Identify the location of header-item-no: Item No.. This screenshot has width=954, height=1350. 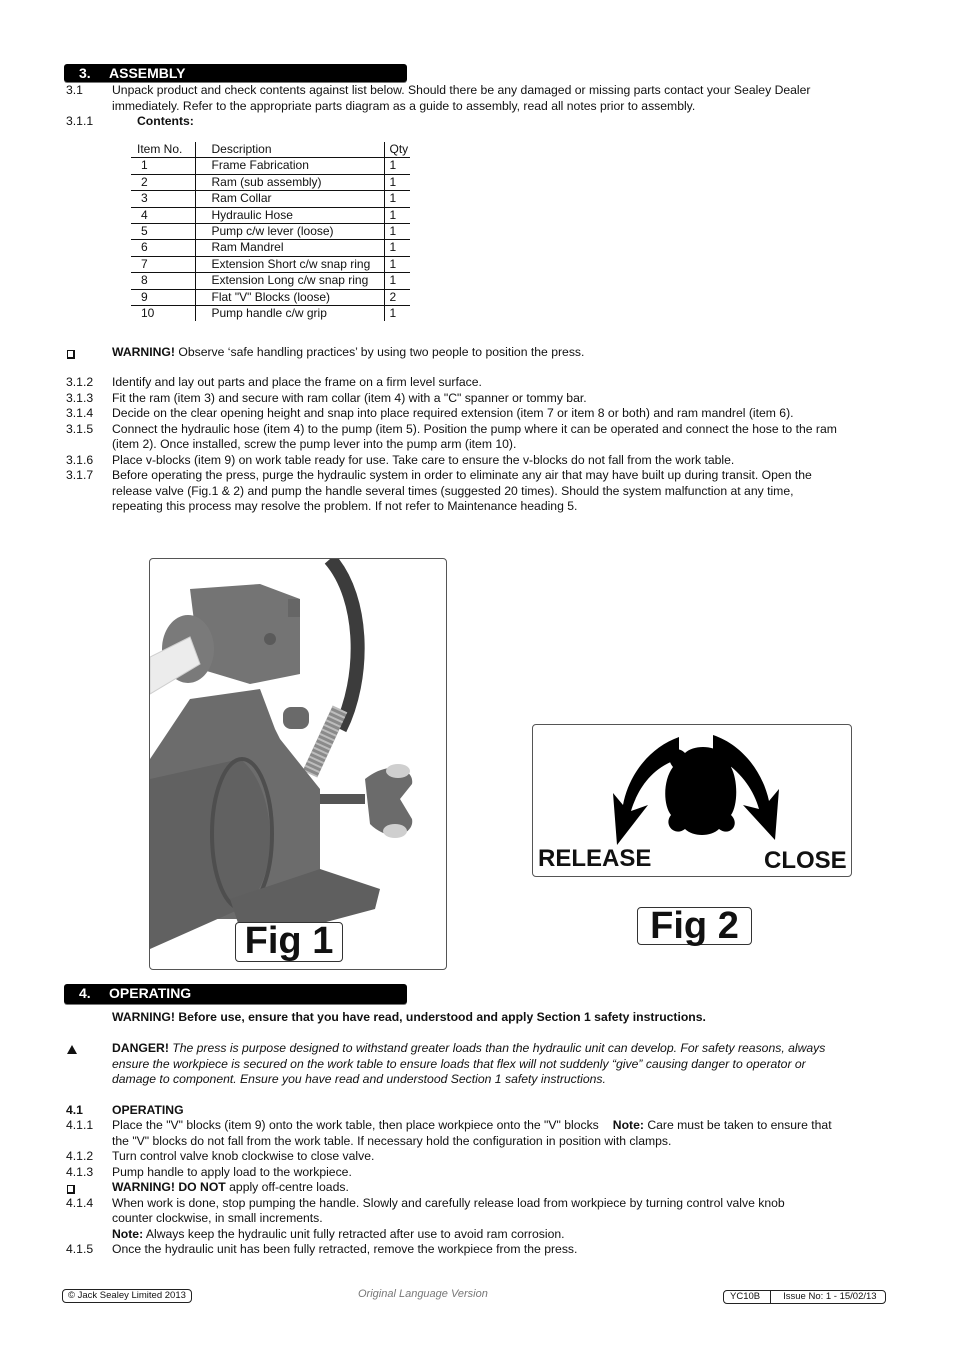
(163, 150).